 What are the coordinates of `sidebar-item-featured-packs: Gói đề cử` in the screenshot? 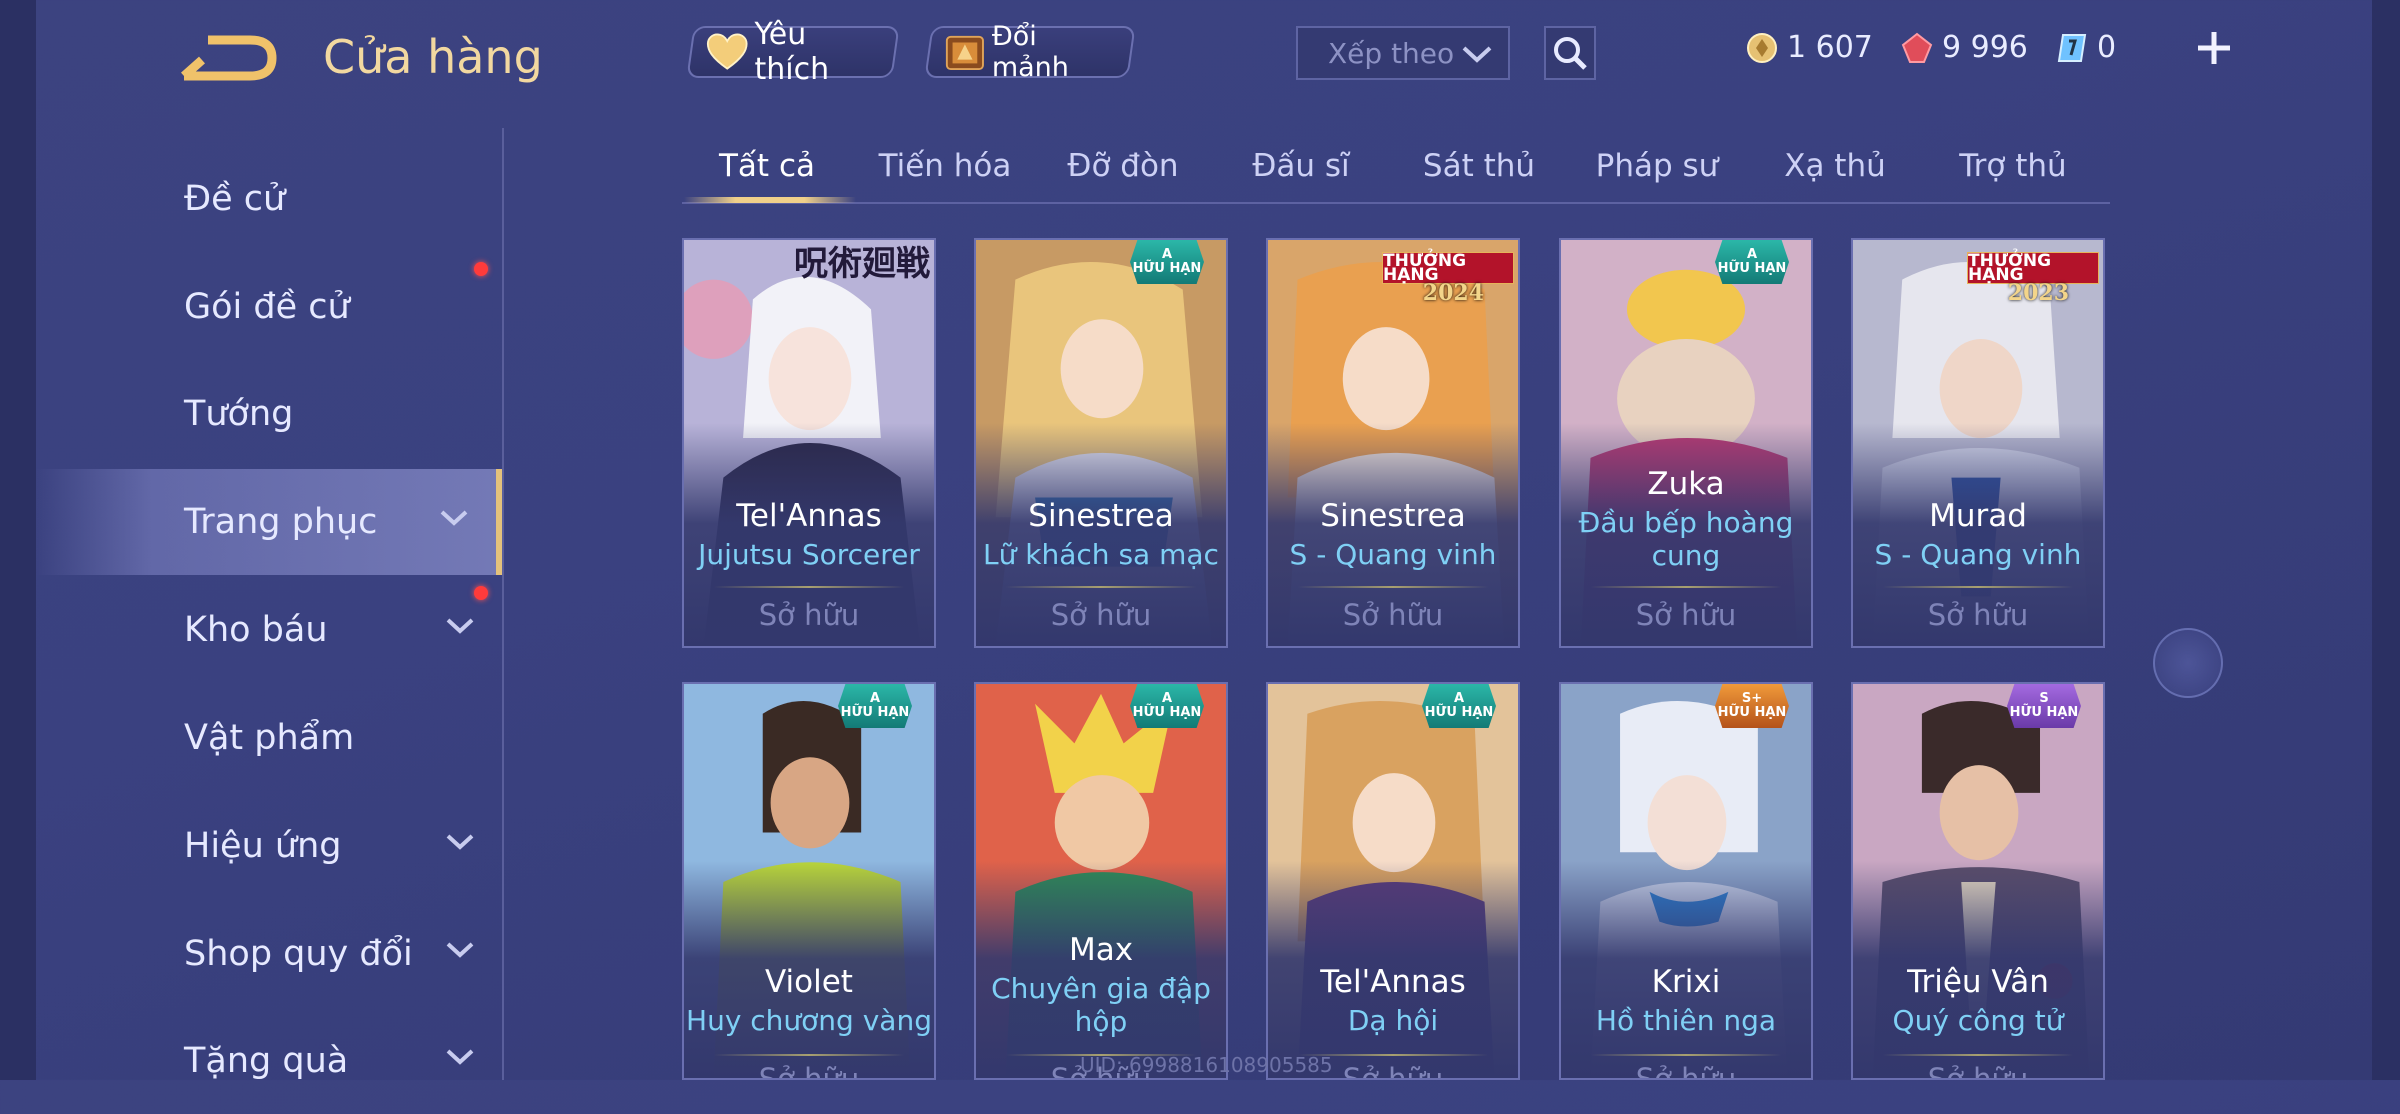 It's located at (269, 307).